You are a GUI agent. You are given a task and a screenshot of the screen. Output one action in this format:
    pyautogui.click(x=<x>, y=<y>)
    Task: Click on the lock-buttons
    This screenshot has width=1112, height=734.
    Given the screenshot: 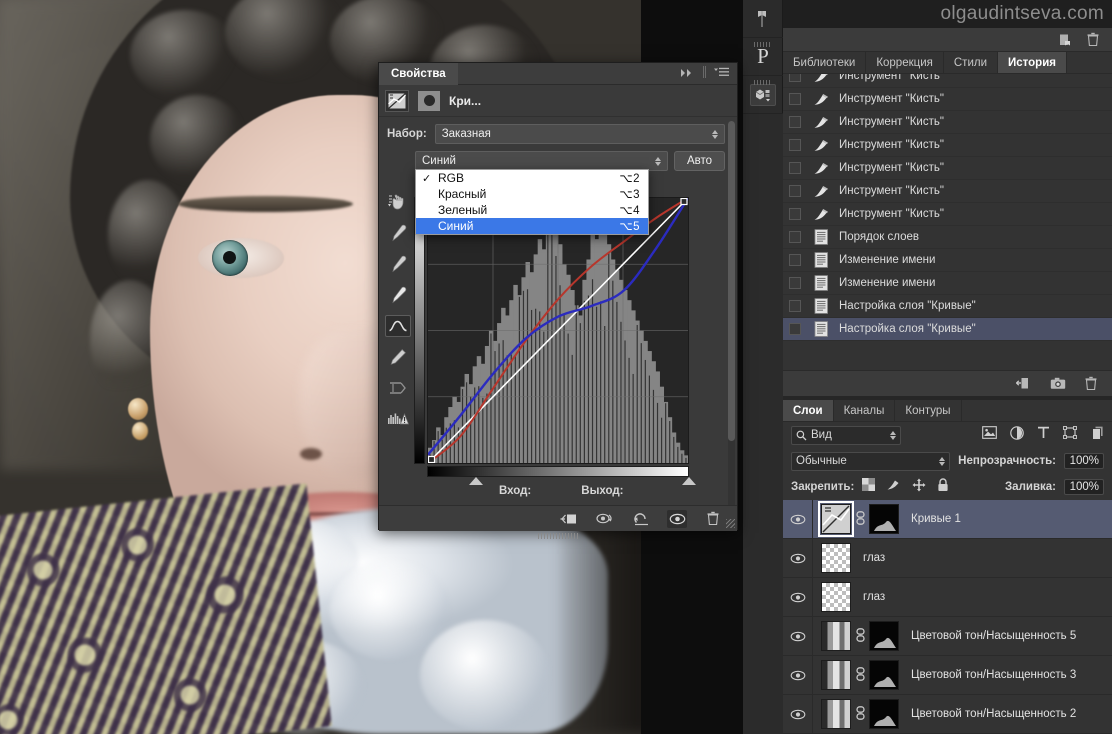 What is the action you would take?
    pyautogui.click(x=905, y=487)
    